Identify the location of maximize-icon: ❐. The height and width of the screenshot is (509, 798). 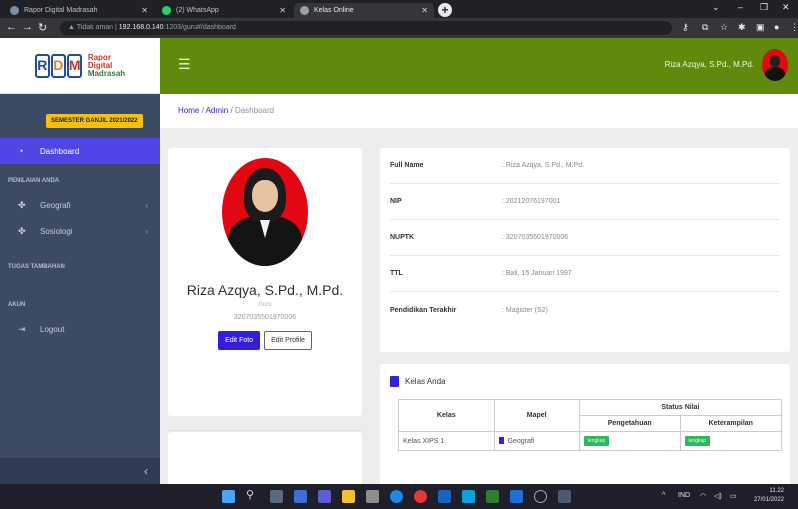
(764, 7).